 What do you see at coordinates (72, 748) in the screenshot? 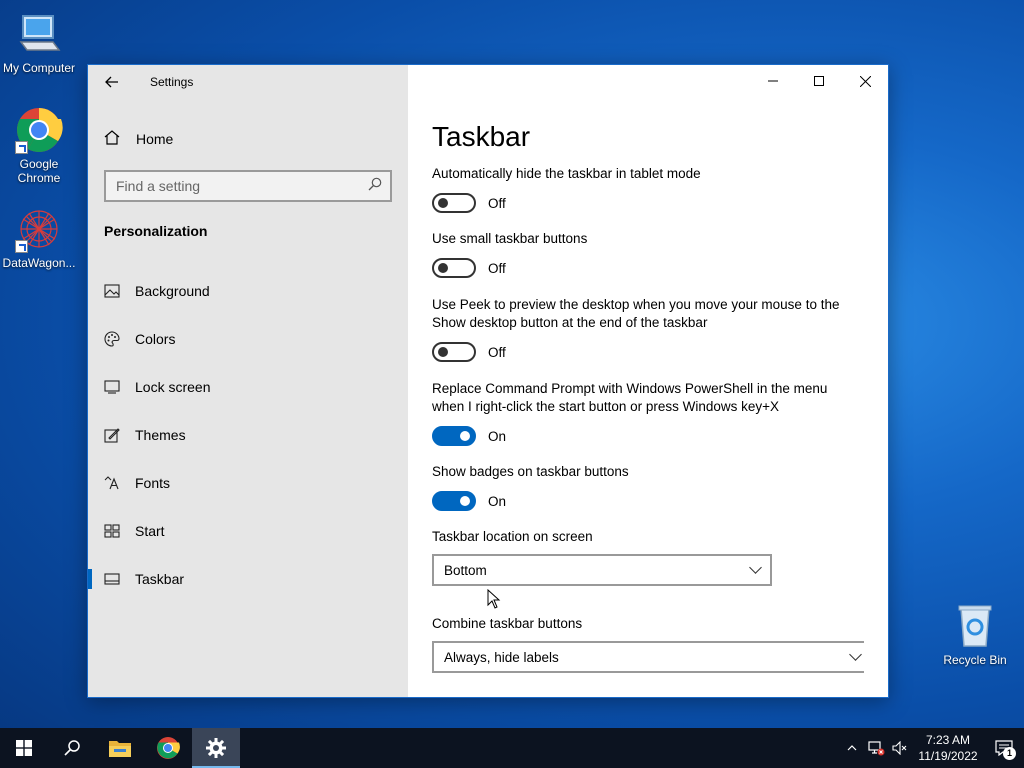
I see `search-button` at bounding box center [72, 748].